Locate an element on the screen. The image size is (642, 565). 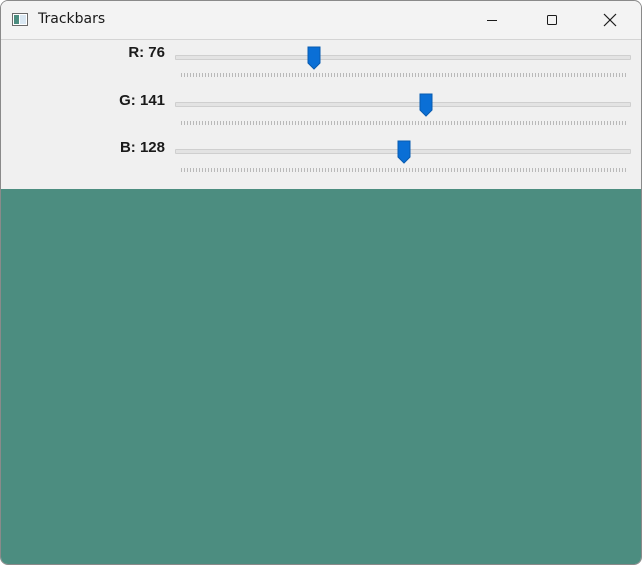
title-bar: Trackbars is located at coordinates (321, 20).